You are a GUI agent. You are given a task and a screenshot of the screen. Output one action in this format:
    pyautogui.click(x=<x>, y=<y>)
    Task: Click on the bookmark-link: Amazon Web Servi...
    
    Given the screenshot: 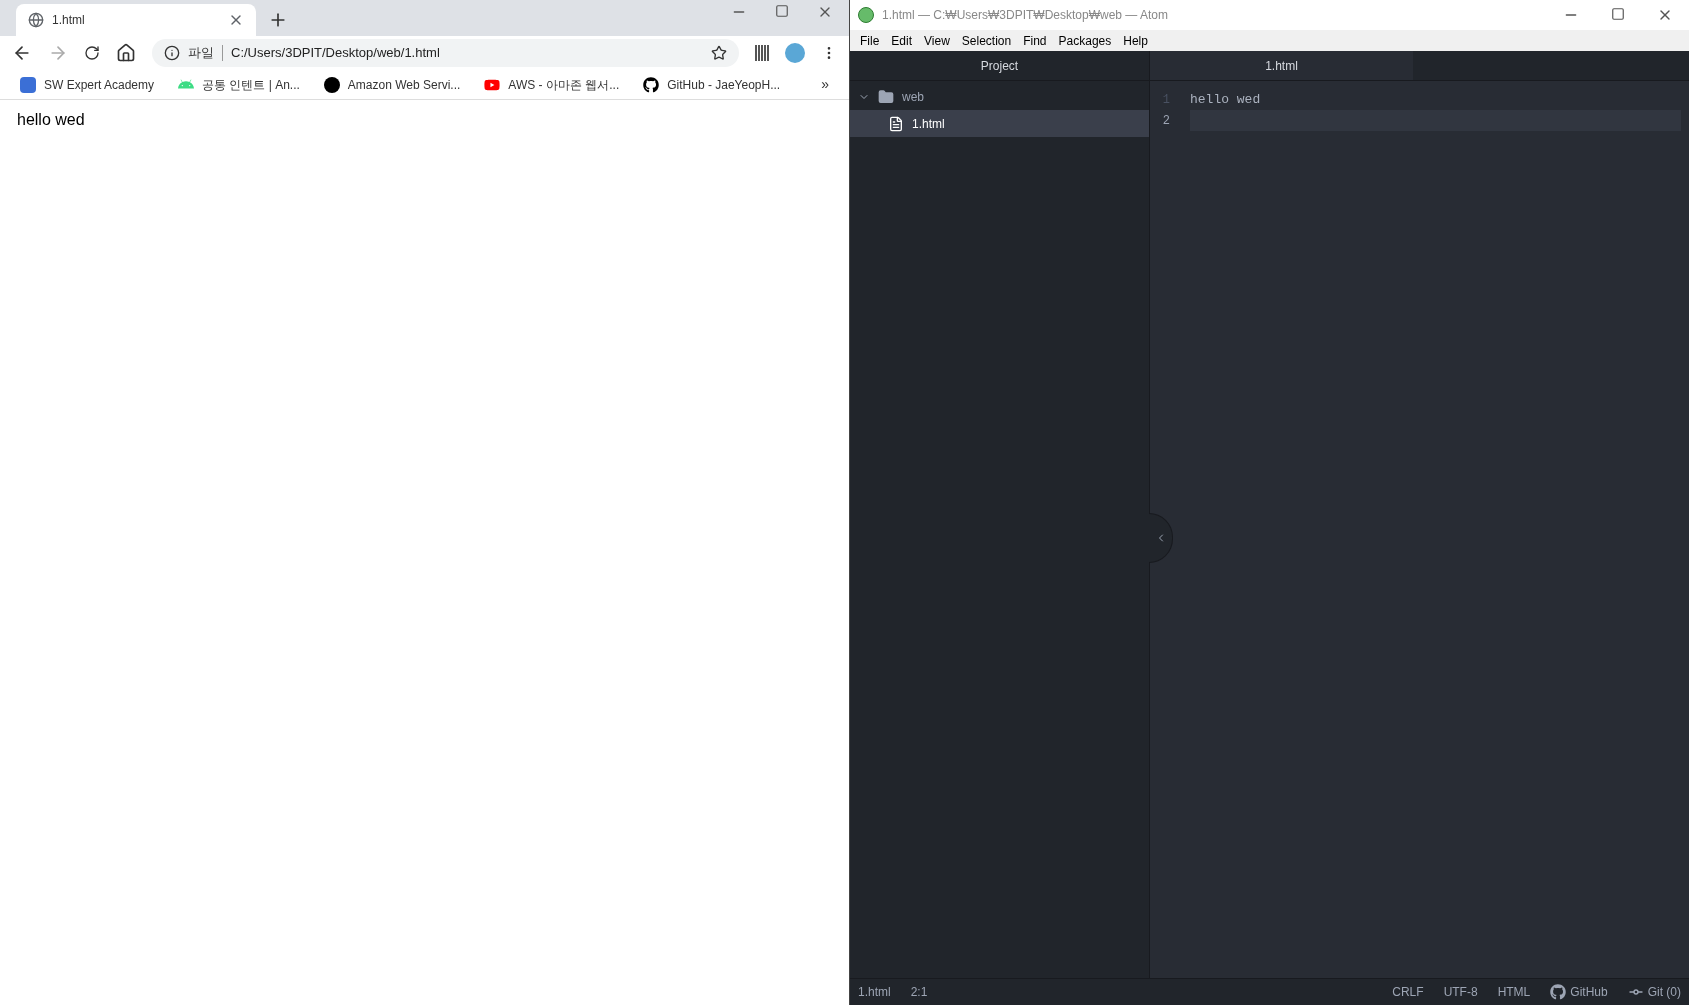 What is the action you would take?
    pyautogui.click(x=404, y=84)
    